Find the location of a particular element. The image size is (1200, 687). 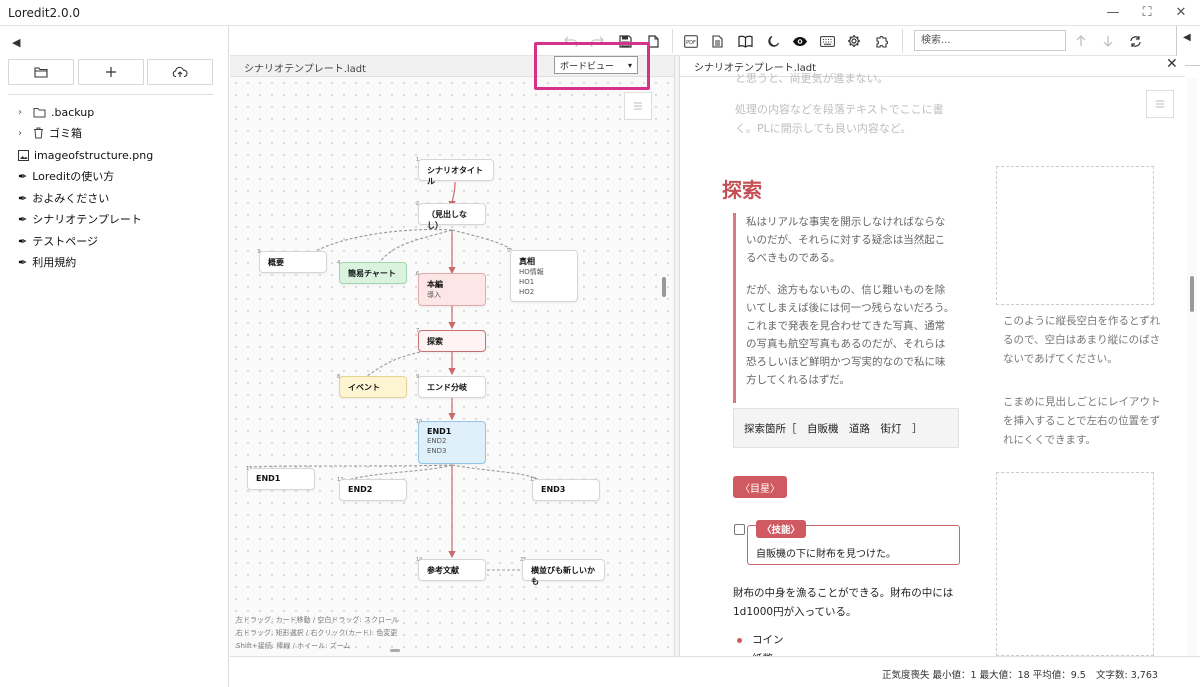

tree-item-template: ✒ シナリオテンプレート is located at coordinates (80, 219).